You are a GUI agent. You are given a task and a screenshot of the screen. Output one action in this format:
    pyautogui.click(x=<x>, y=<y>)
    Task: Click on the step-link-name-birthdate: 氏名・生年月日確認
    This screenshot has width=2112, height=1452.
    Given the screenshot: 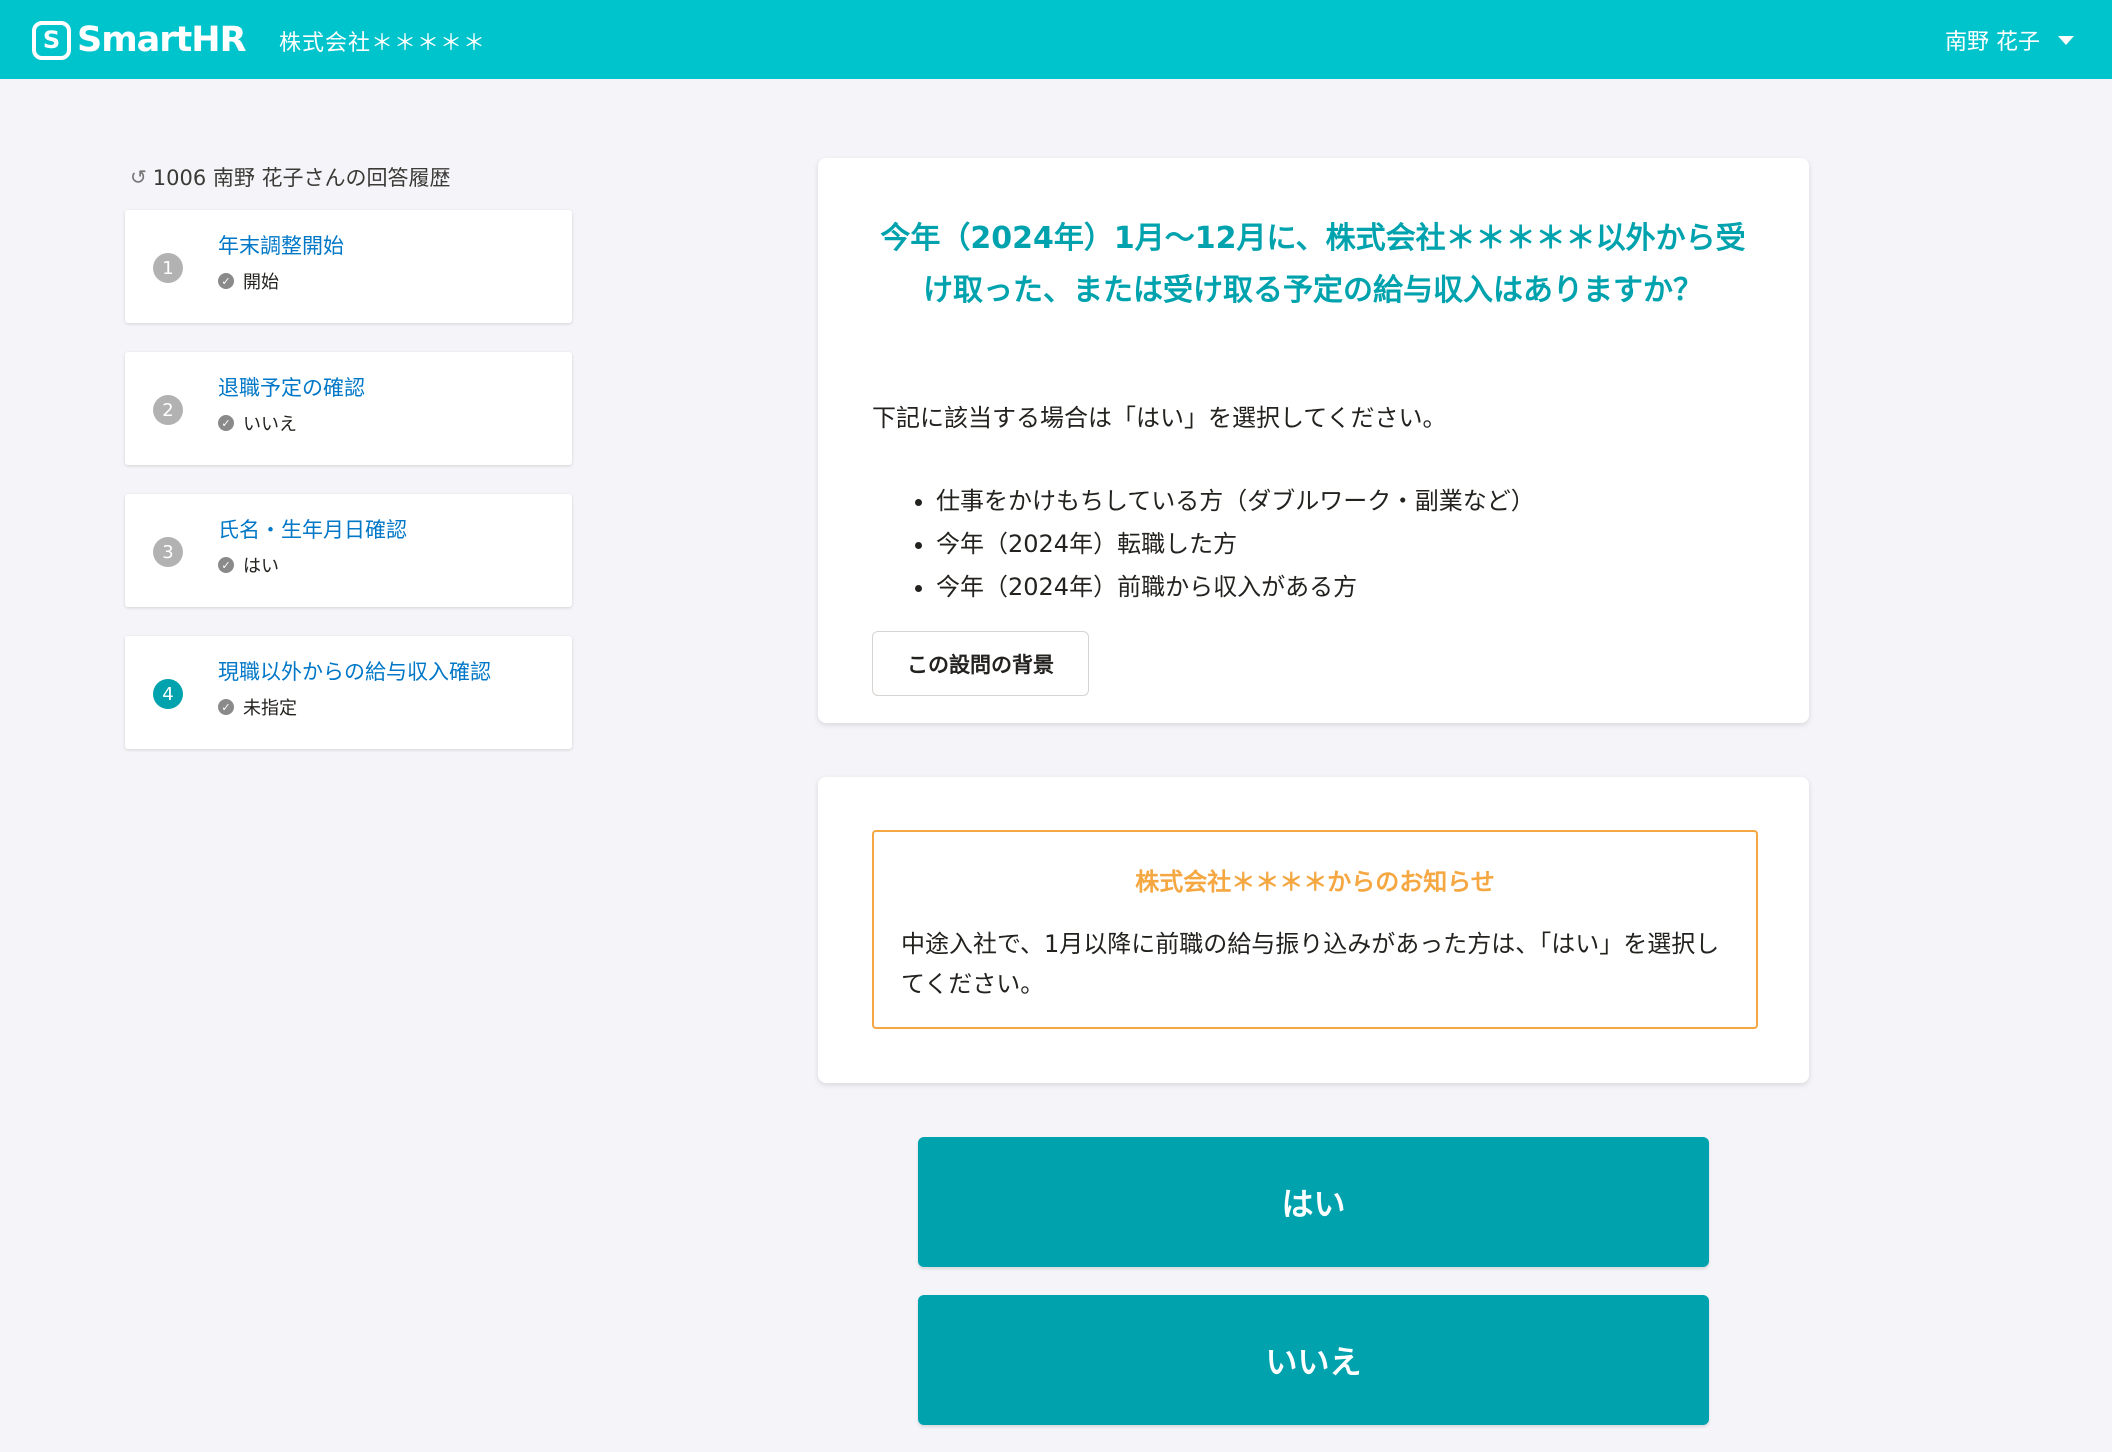 What is the action you would take?
    pyautogui.click(x=312, y=529)
    